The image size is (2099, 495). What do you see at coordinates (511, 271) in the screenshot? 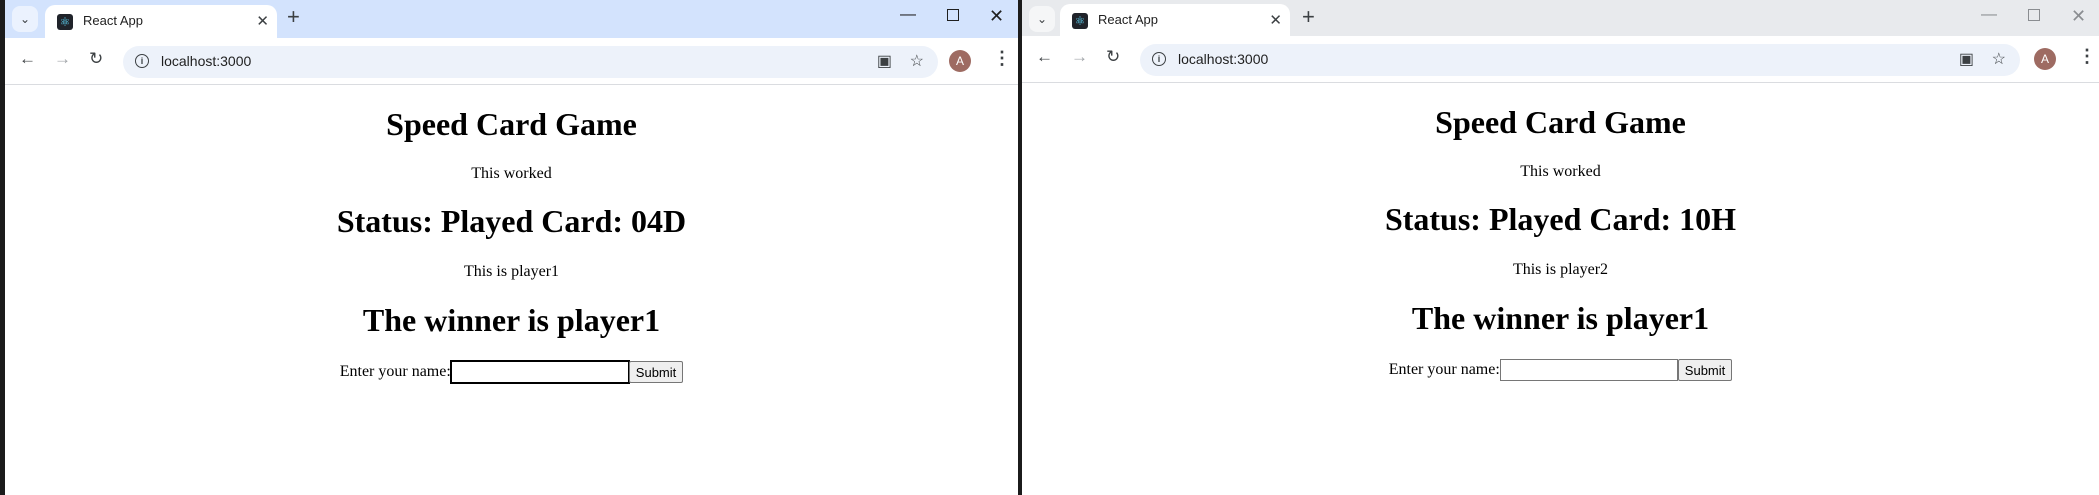
I see `player-text: This is player1` at bounding box center [511, 271].